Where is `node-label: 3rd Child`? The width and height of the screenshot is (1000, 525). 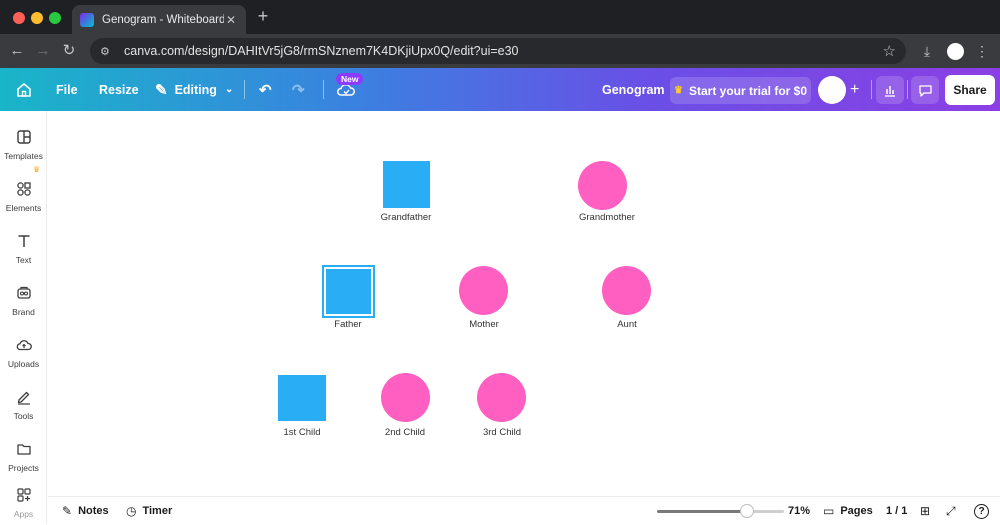
node-label: 3rd Child is located at coordinates (502, 432).